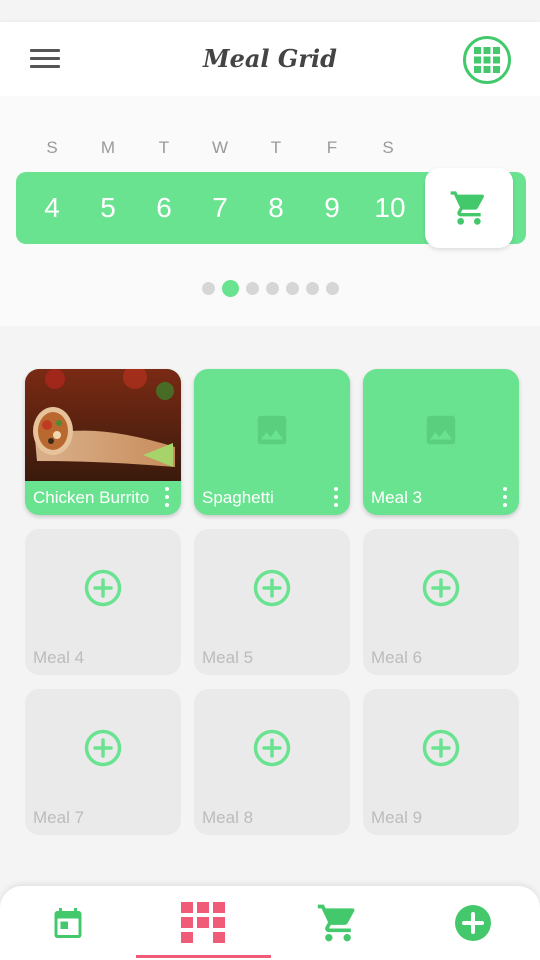  I want to click on active-tab-indicator, so click(203, 956).